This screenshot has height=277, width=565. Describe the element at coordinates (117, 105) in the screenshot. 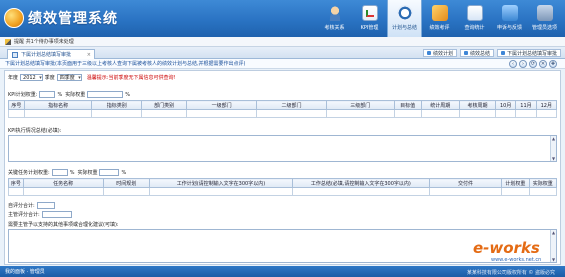

I see `kpi-col-header: 指标类别` at that location.